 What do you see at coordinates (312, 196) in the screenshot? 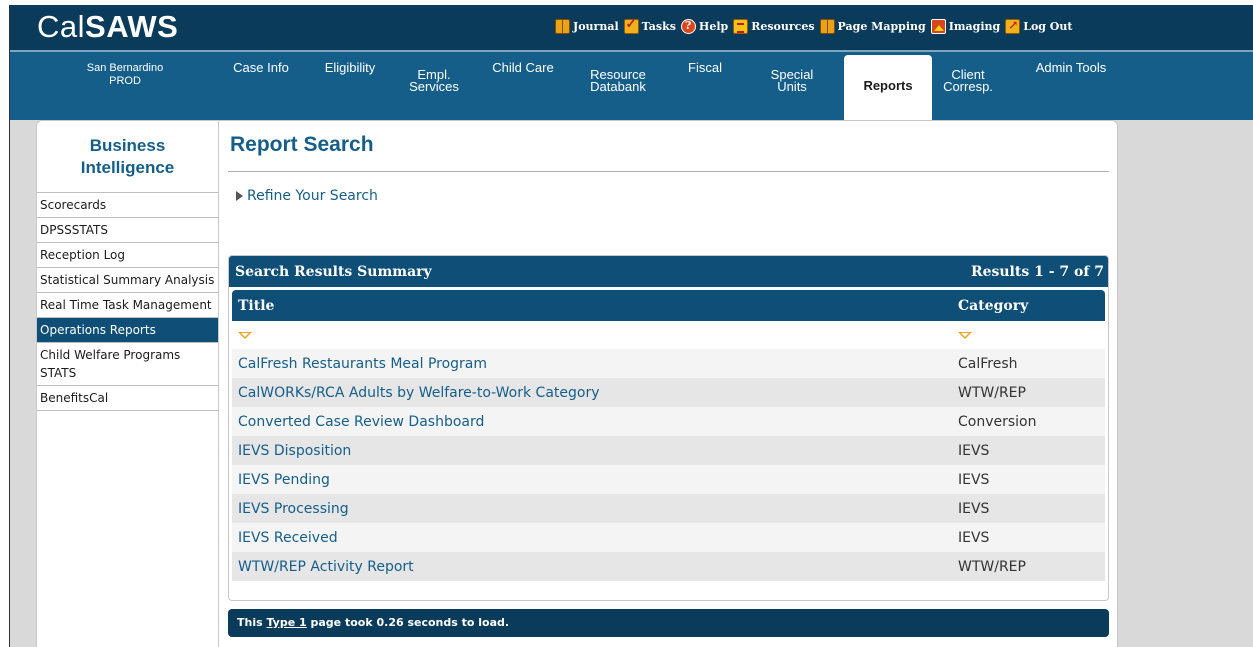
I see `refine-search-label: Refine Your Search` at bounding box center [312, 196].